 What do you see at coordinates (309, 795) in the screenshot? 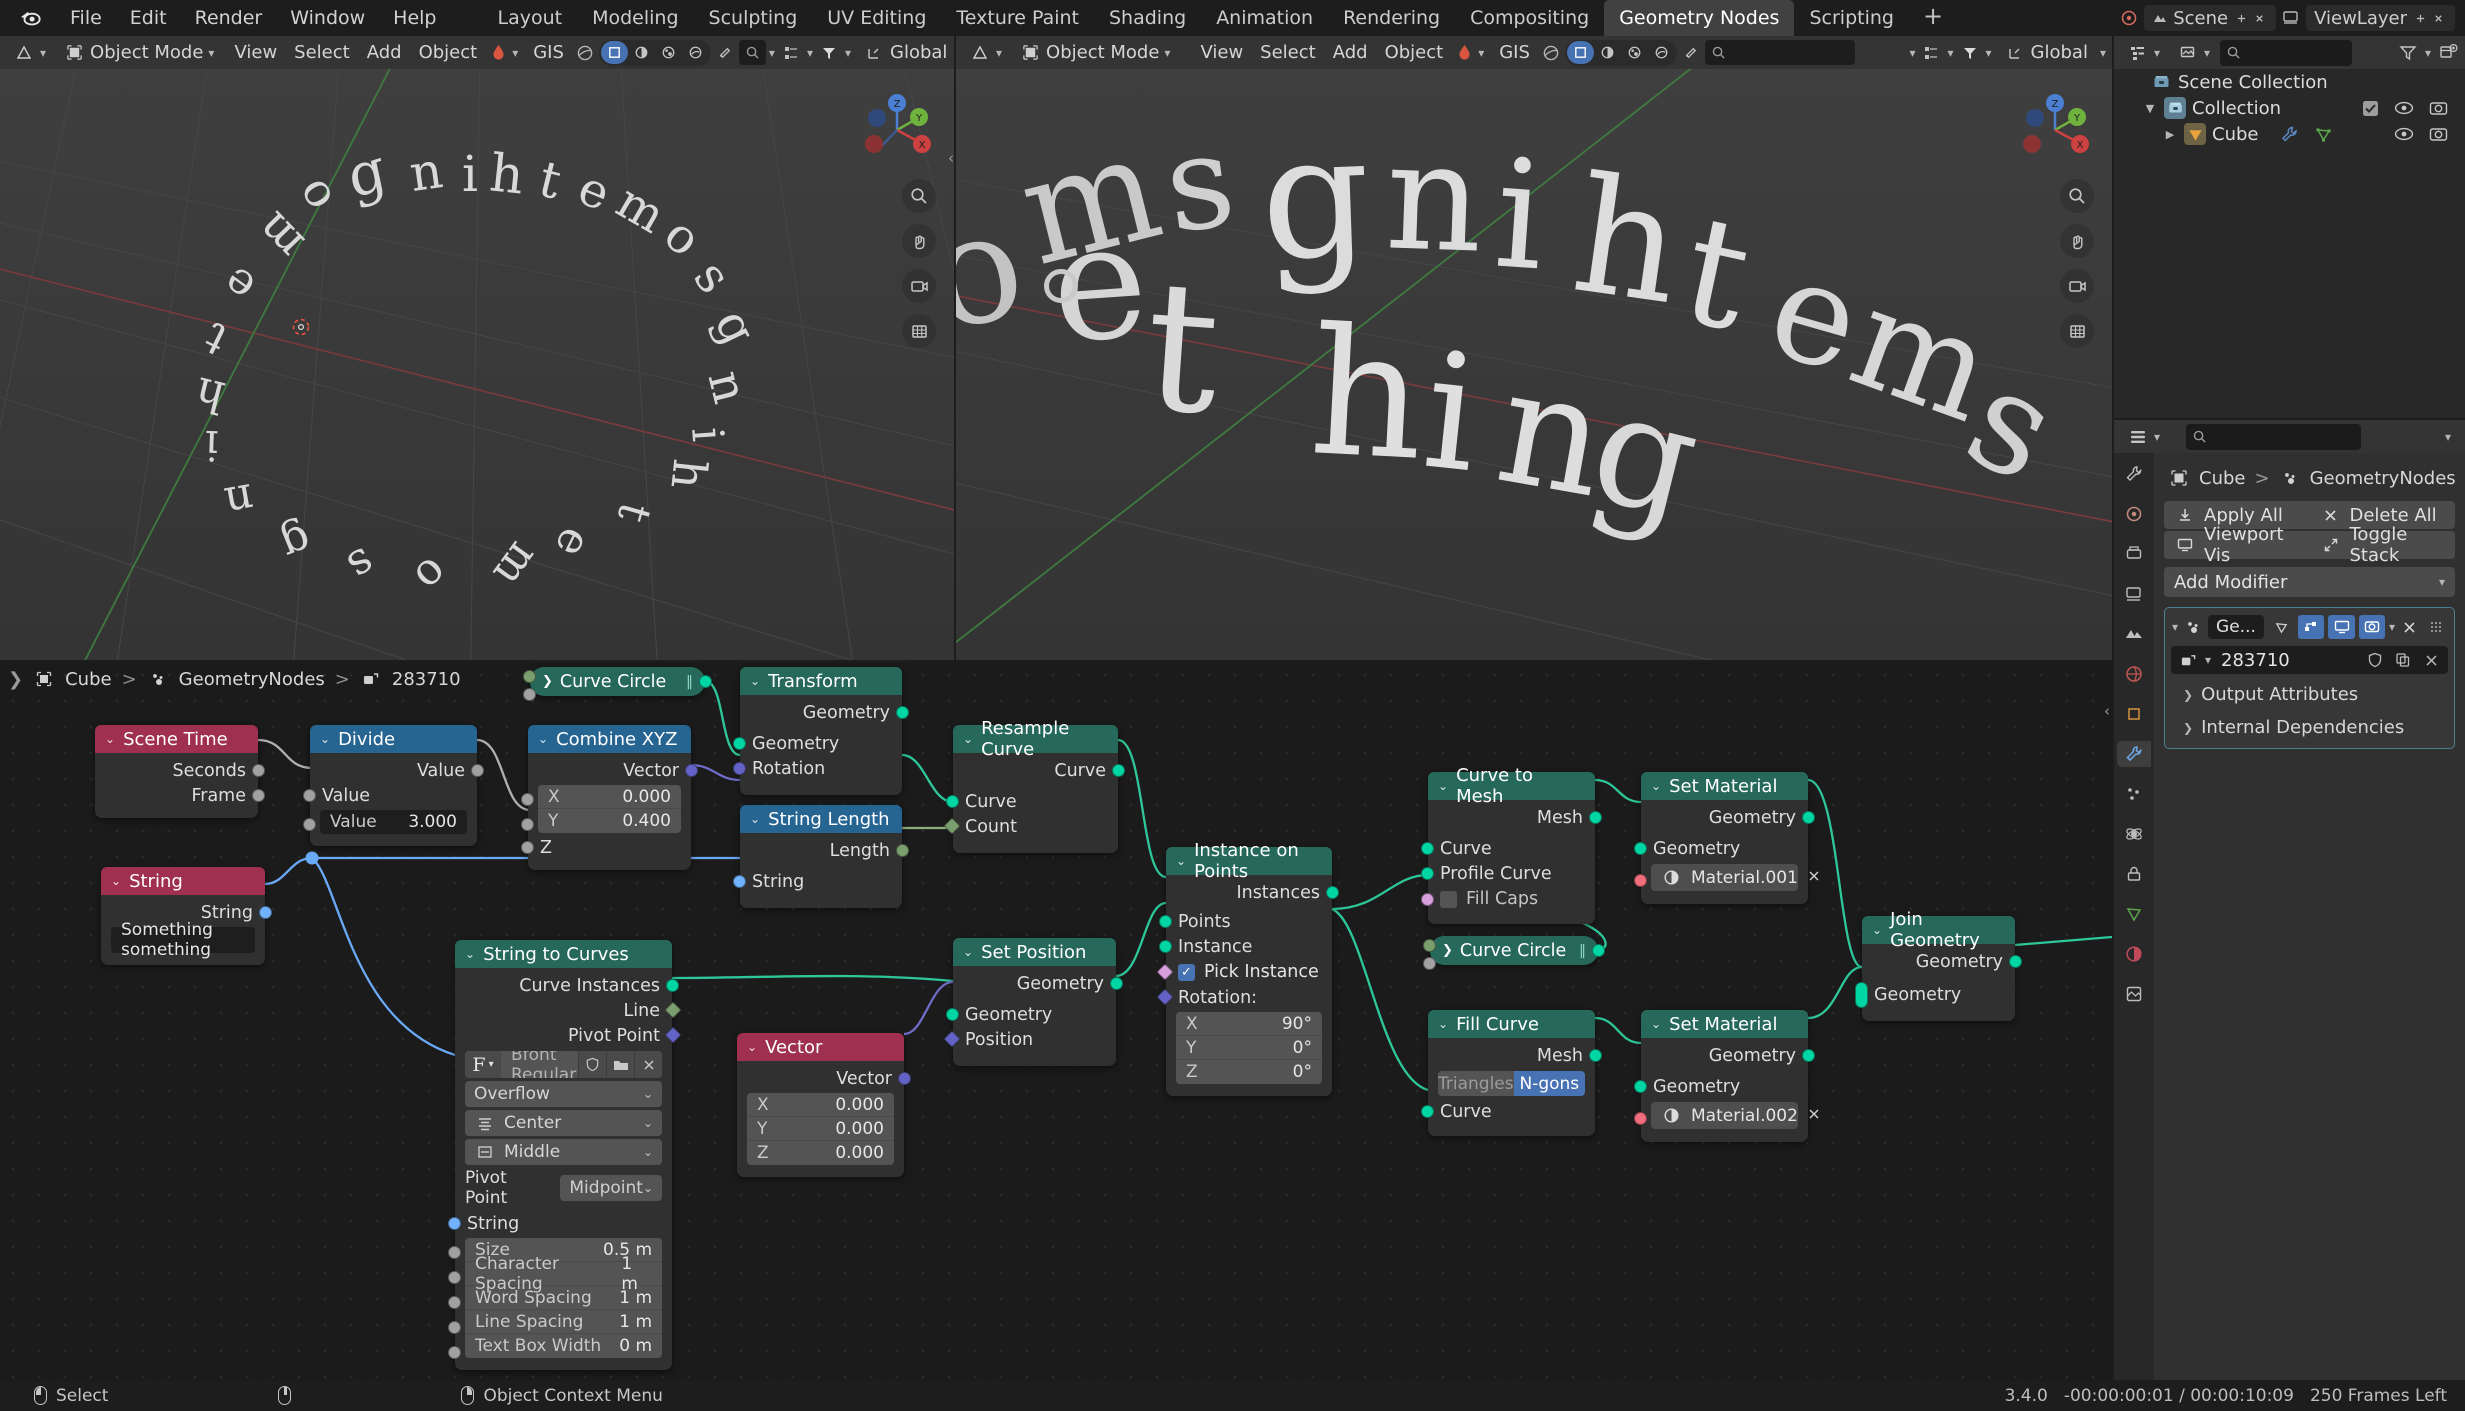
I see `socket-divide-value-in` at bounding box center [309, 795].